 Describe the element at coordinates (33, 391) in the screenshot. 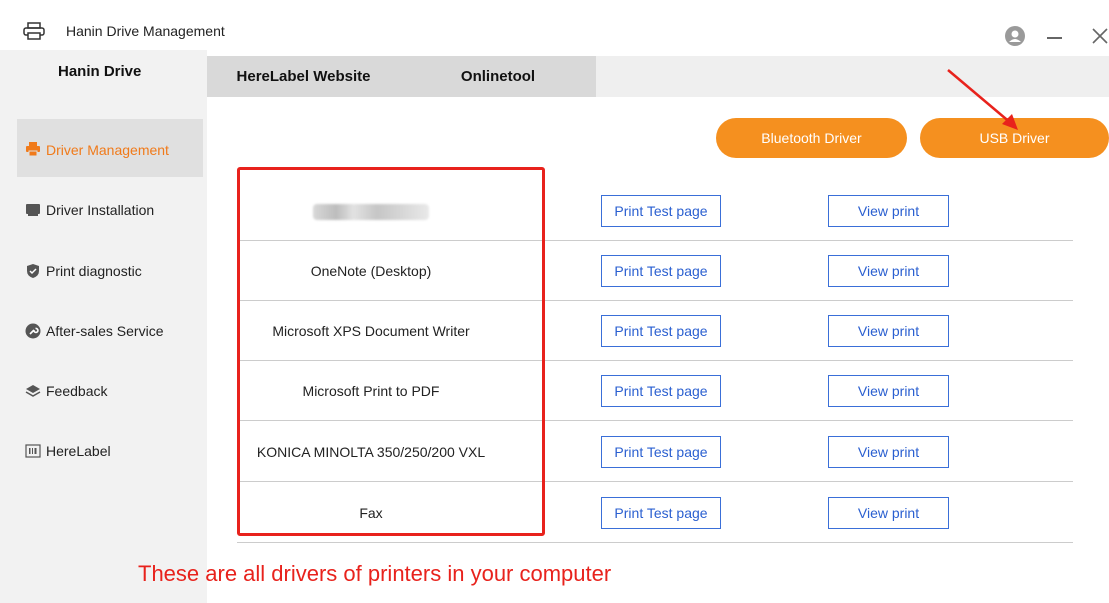

I see `layers-icon` at that location.